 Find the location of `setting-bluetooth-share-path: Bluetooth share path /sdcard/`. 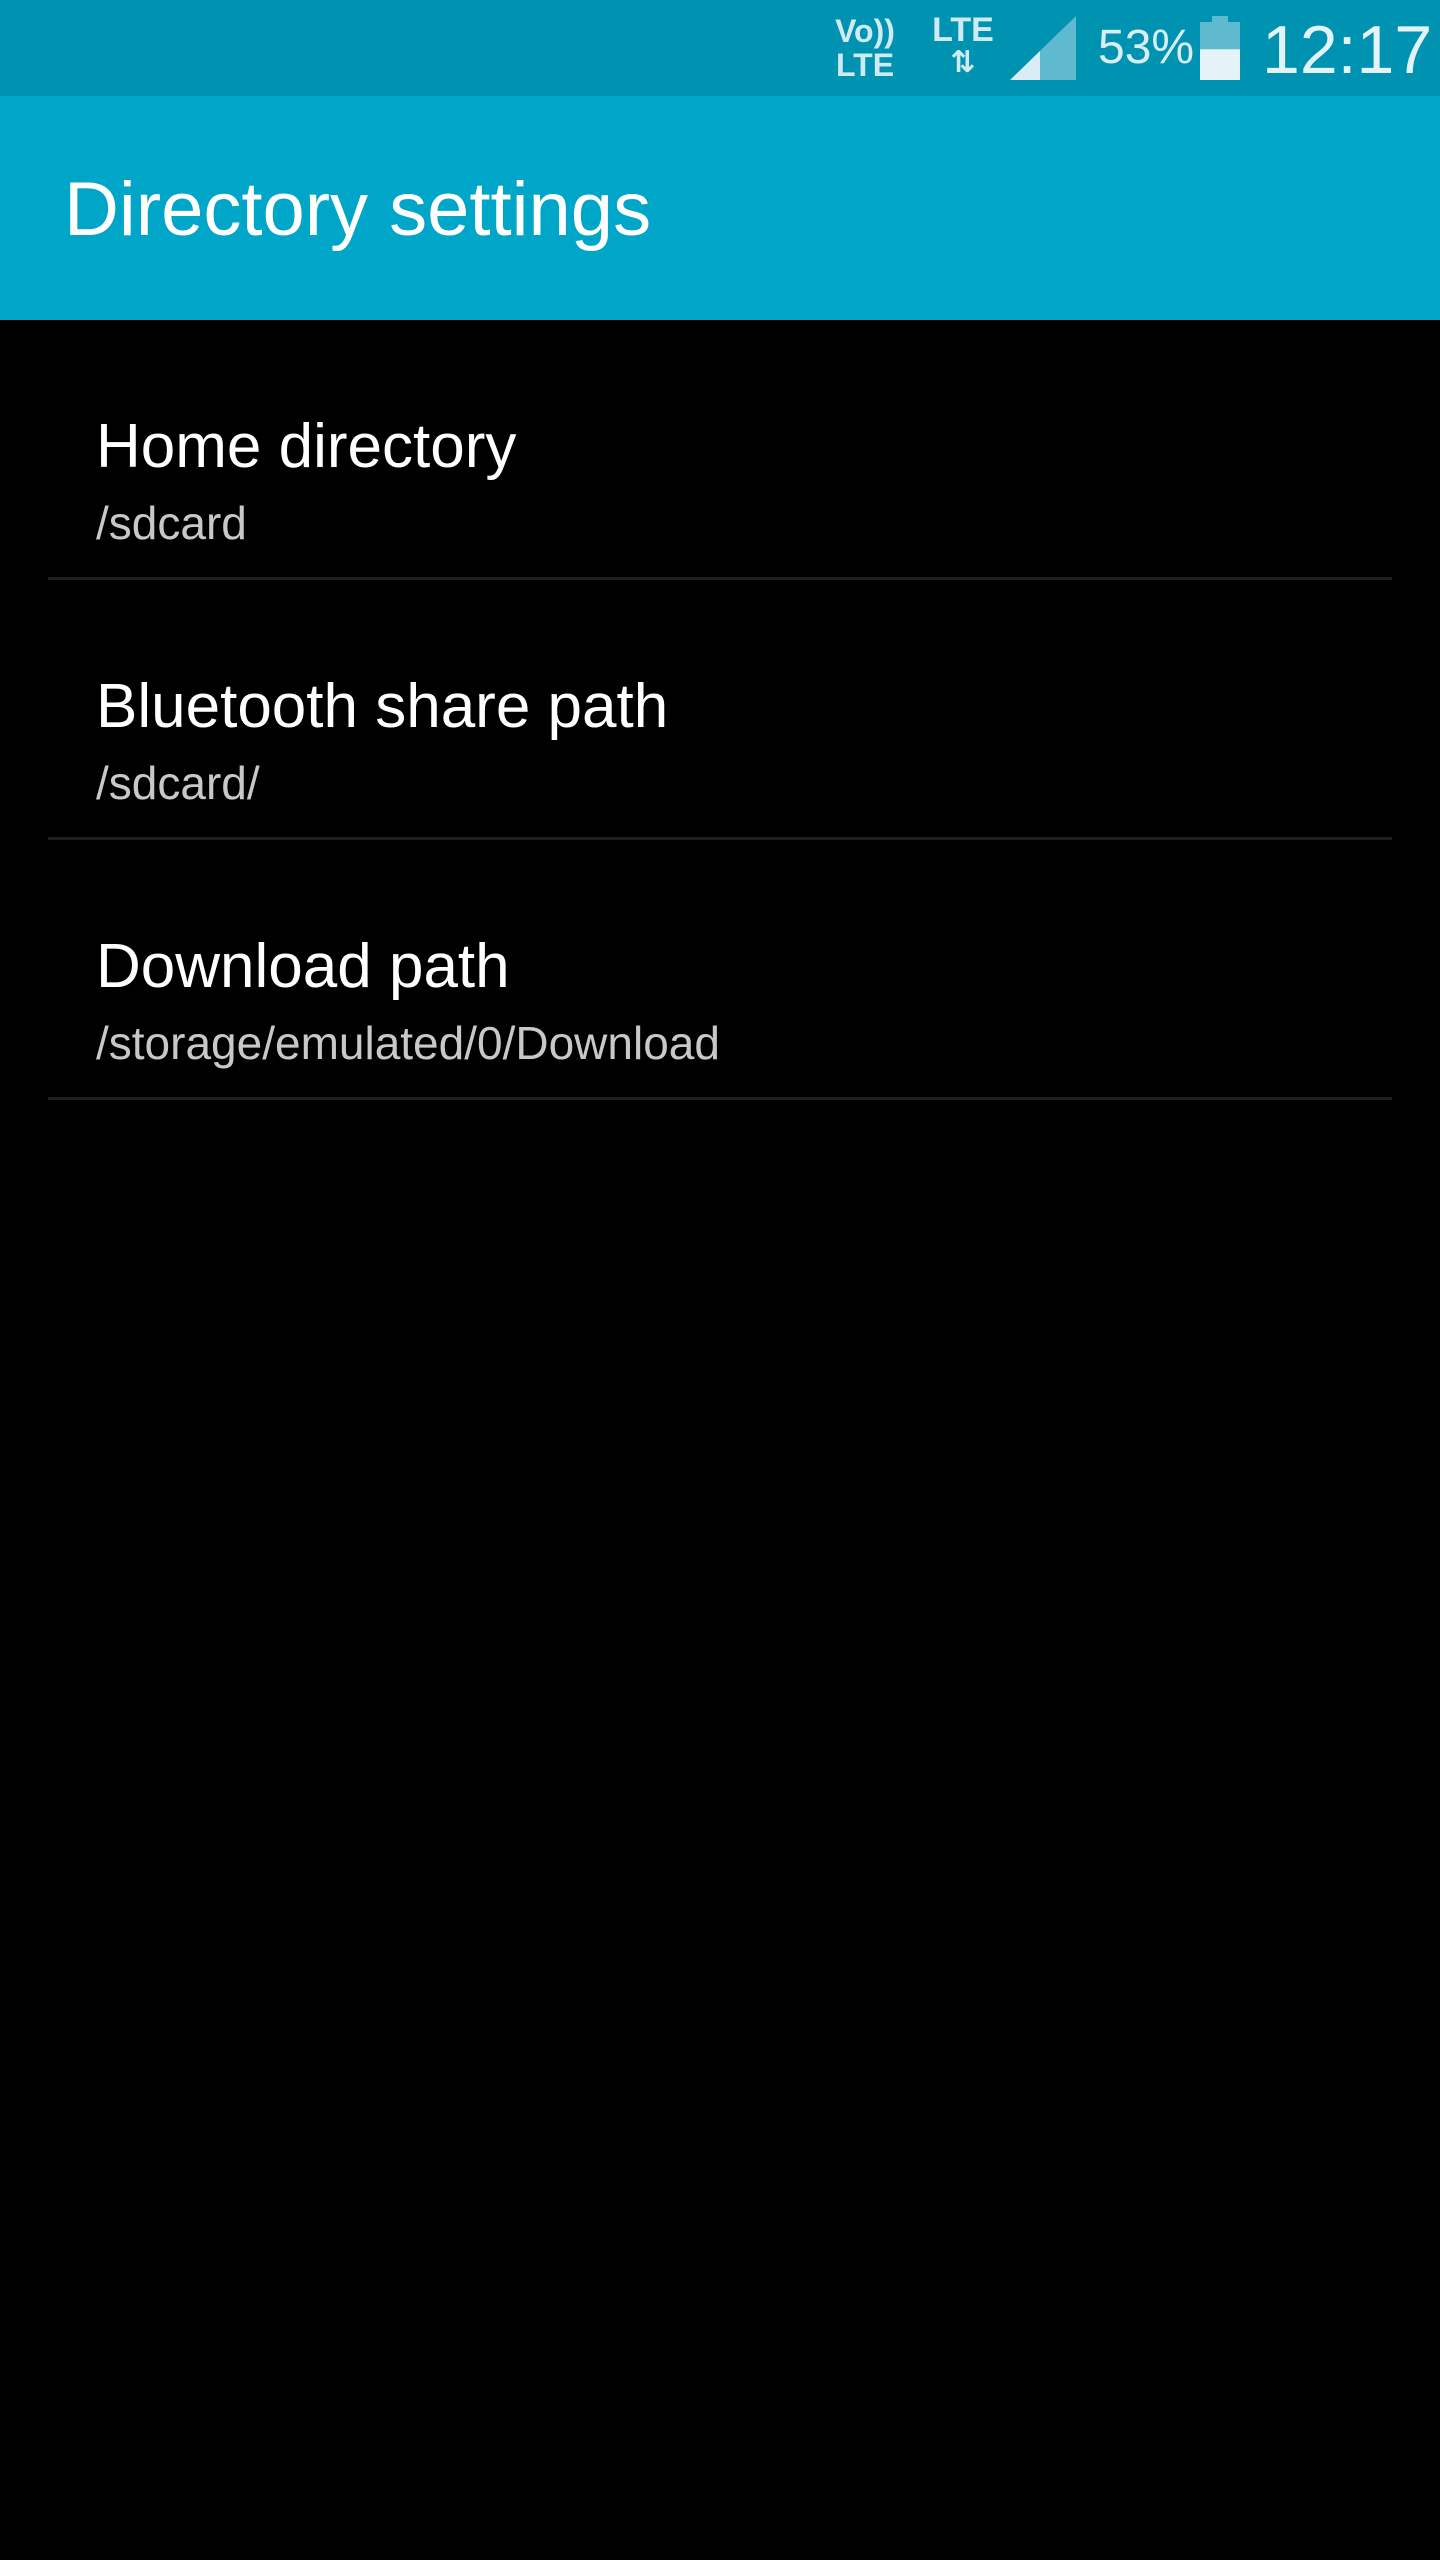

setting-bluetooth-share-path: Bluetooth share path /sdcard/ is located at coordinates (720, 710).